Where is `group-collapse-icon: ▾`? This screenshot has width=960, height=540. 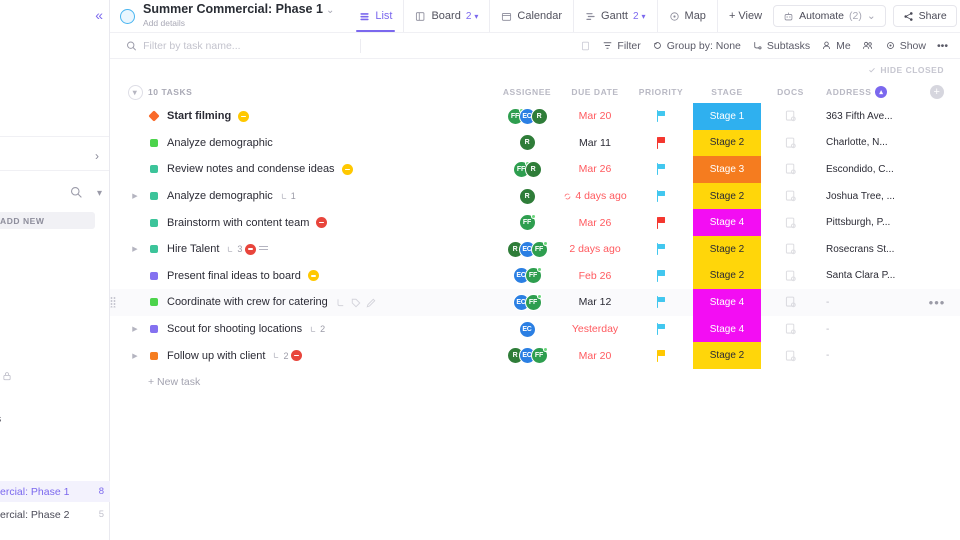
group-collapse-icon: ▾ is located at coordinates (135, 92).